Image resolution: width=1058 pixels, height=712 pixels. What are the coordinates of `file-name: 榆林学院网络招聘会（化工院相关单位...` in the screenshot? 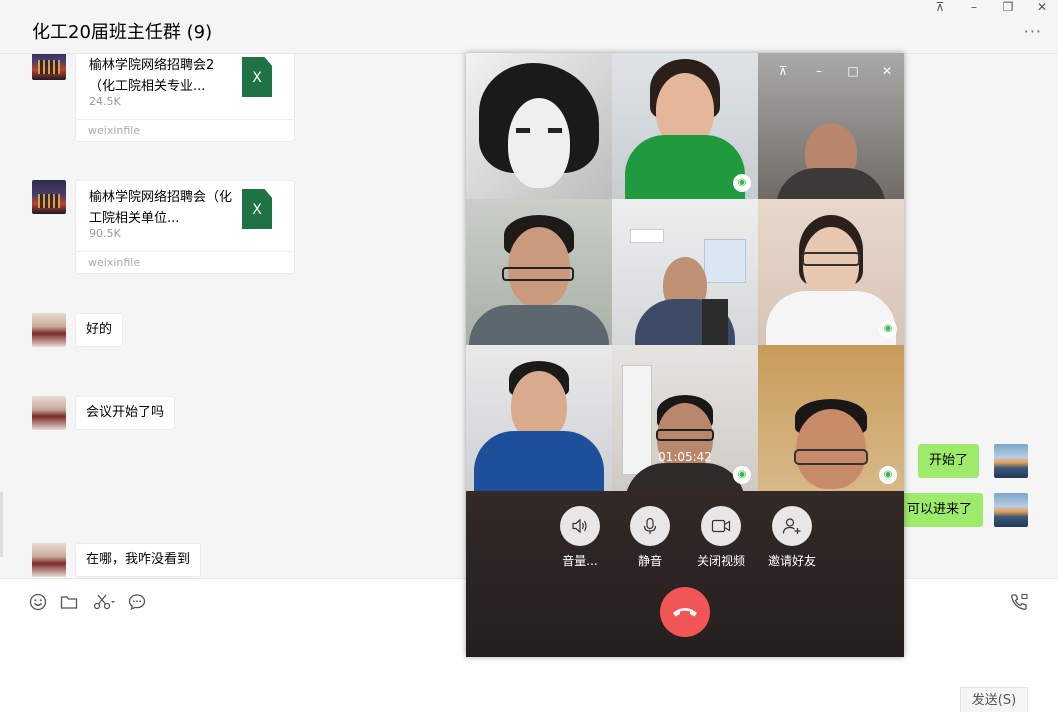 It's located at (161, 208).